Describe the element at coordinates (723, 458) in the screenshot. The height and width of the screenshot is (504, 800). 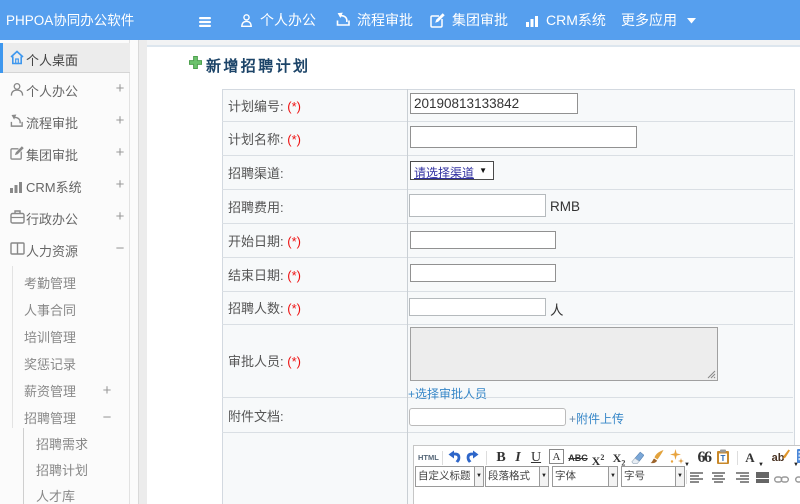
I see `svg-text: T` at that location.